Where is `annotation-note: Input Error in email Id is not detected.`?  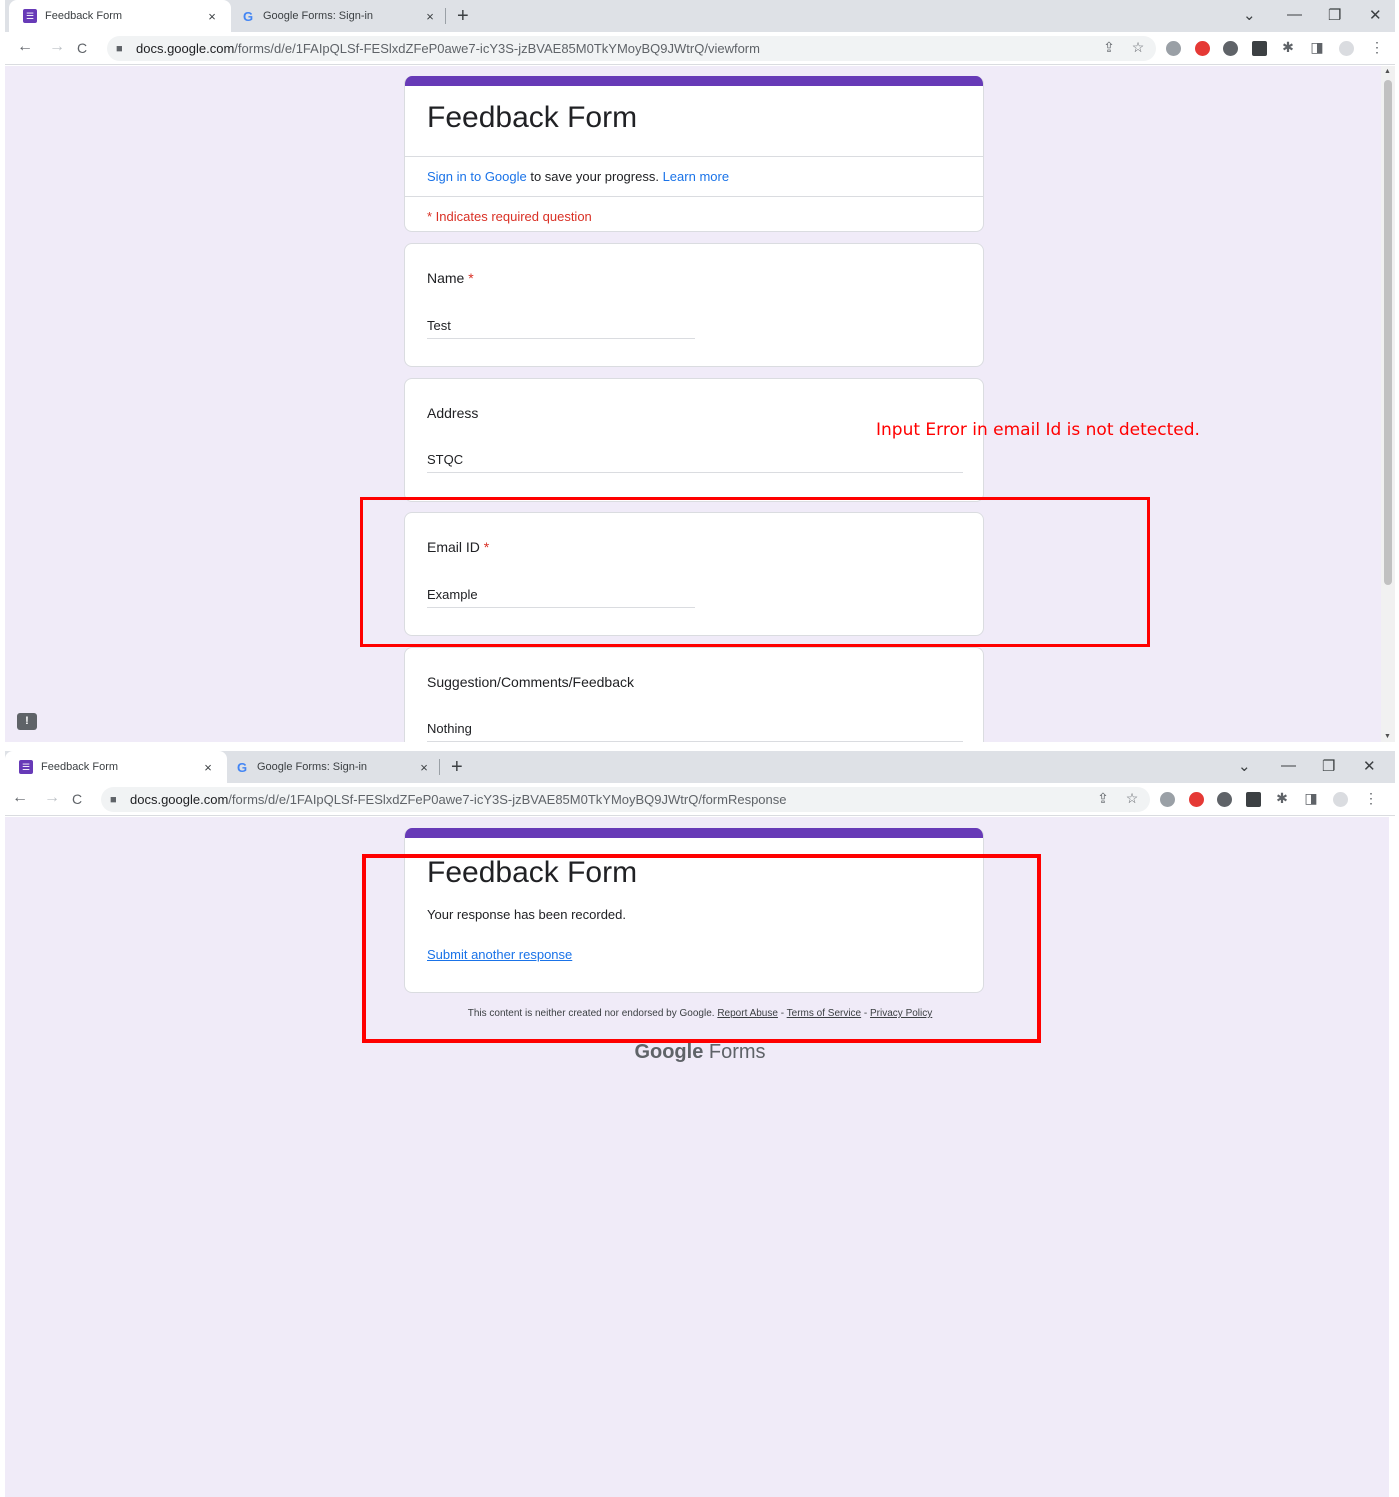
annotation-note: Input Error in email Id is not detected. is located at coordinates (1038, 430).